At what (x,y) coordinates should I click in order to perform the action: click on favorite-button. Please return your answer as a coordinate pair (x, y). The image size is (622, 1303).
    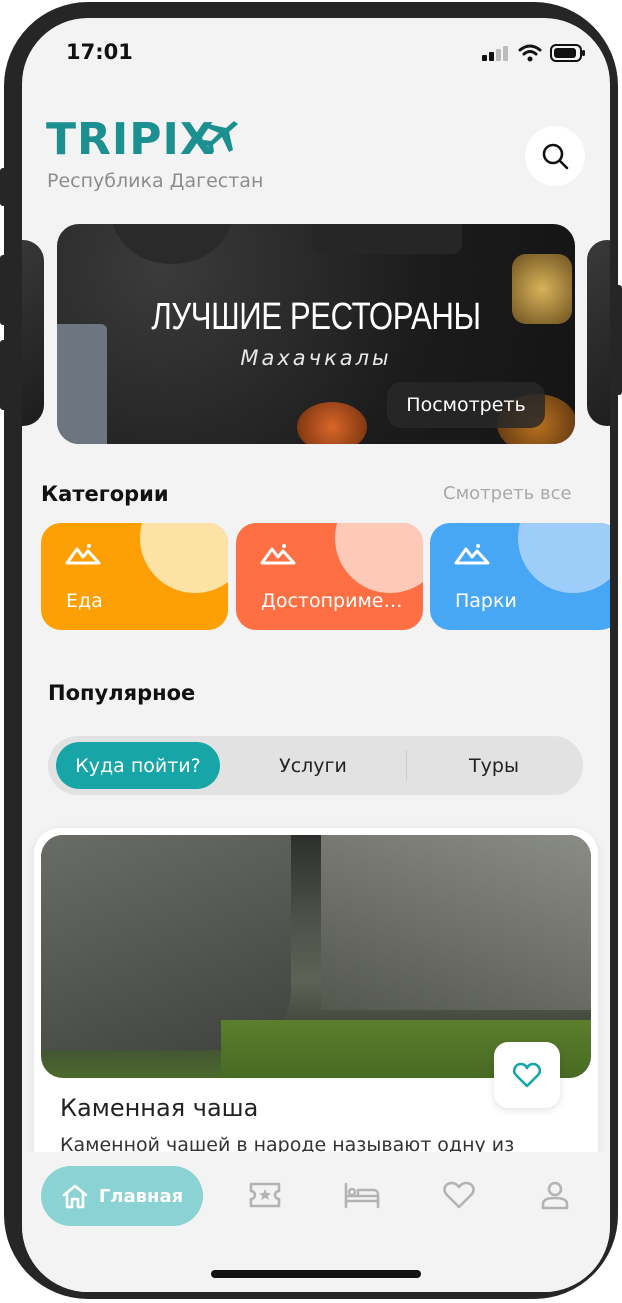
    Looking at the image, I should click on (527, 1075).